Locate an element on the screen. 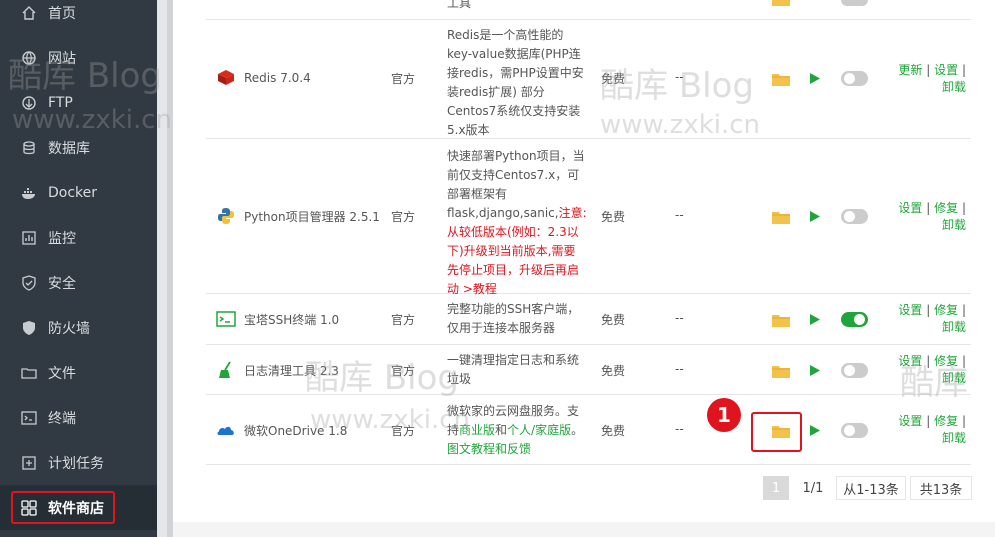 This screenshot has width=995, height=537. table-row: 工具 is located at coordinates (588, 10).